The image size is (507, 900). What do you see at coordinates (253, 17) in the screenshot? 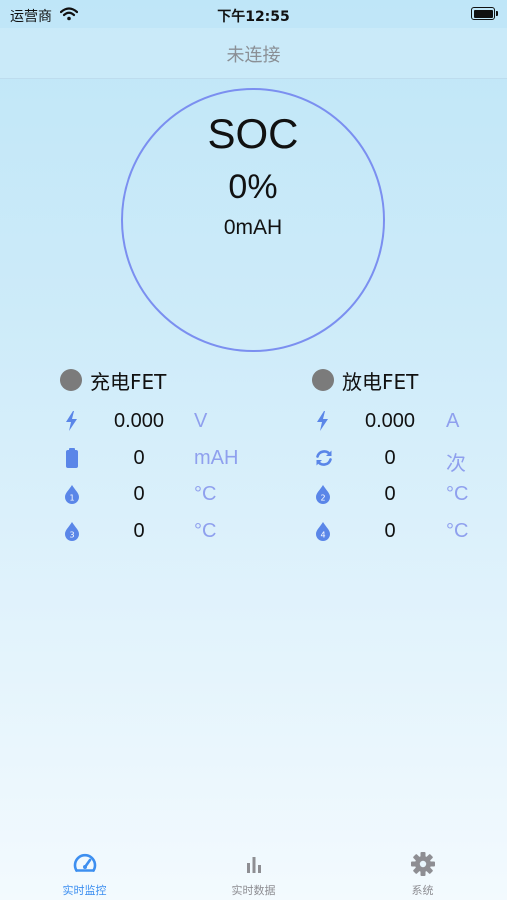
I see `status-time: 下午12:55` at bounding box center [253, 17].